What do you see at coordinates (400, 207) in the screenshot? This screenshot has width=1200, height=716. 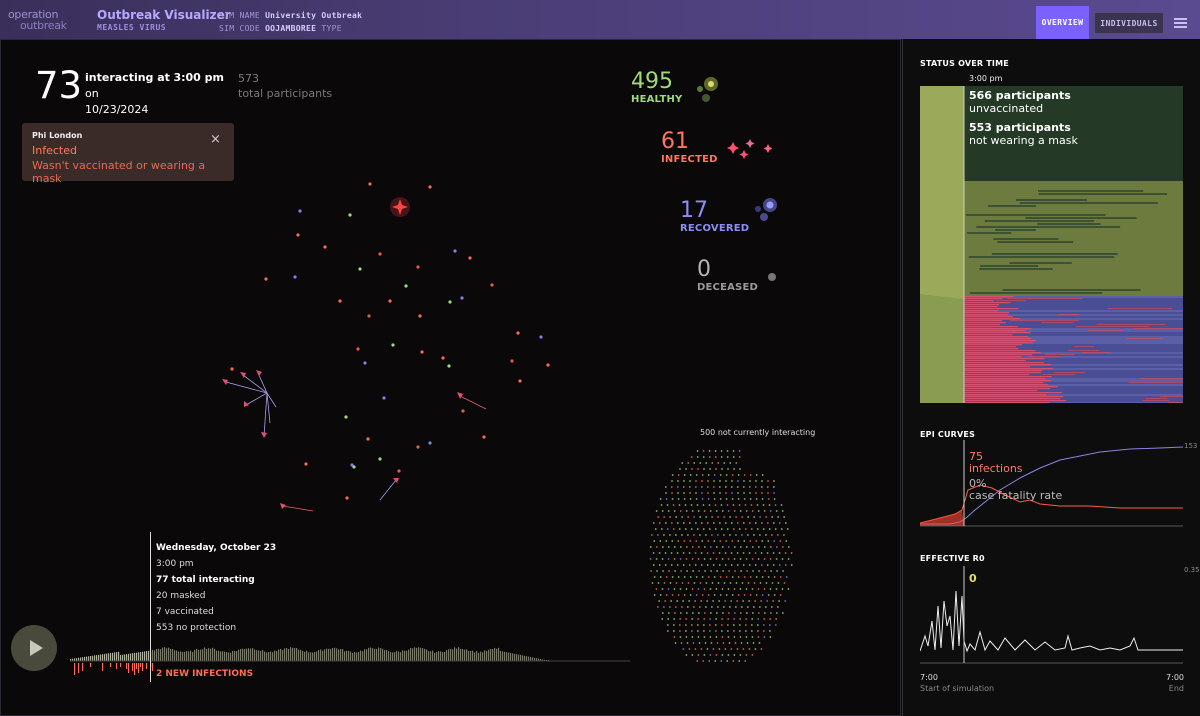 I see `infected-star-node` at bounding box center [400, 207].